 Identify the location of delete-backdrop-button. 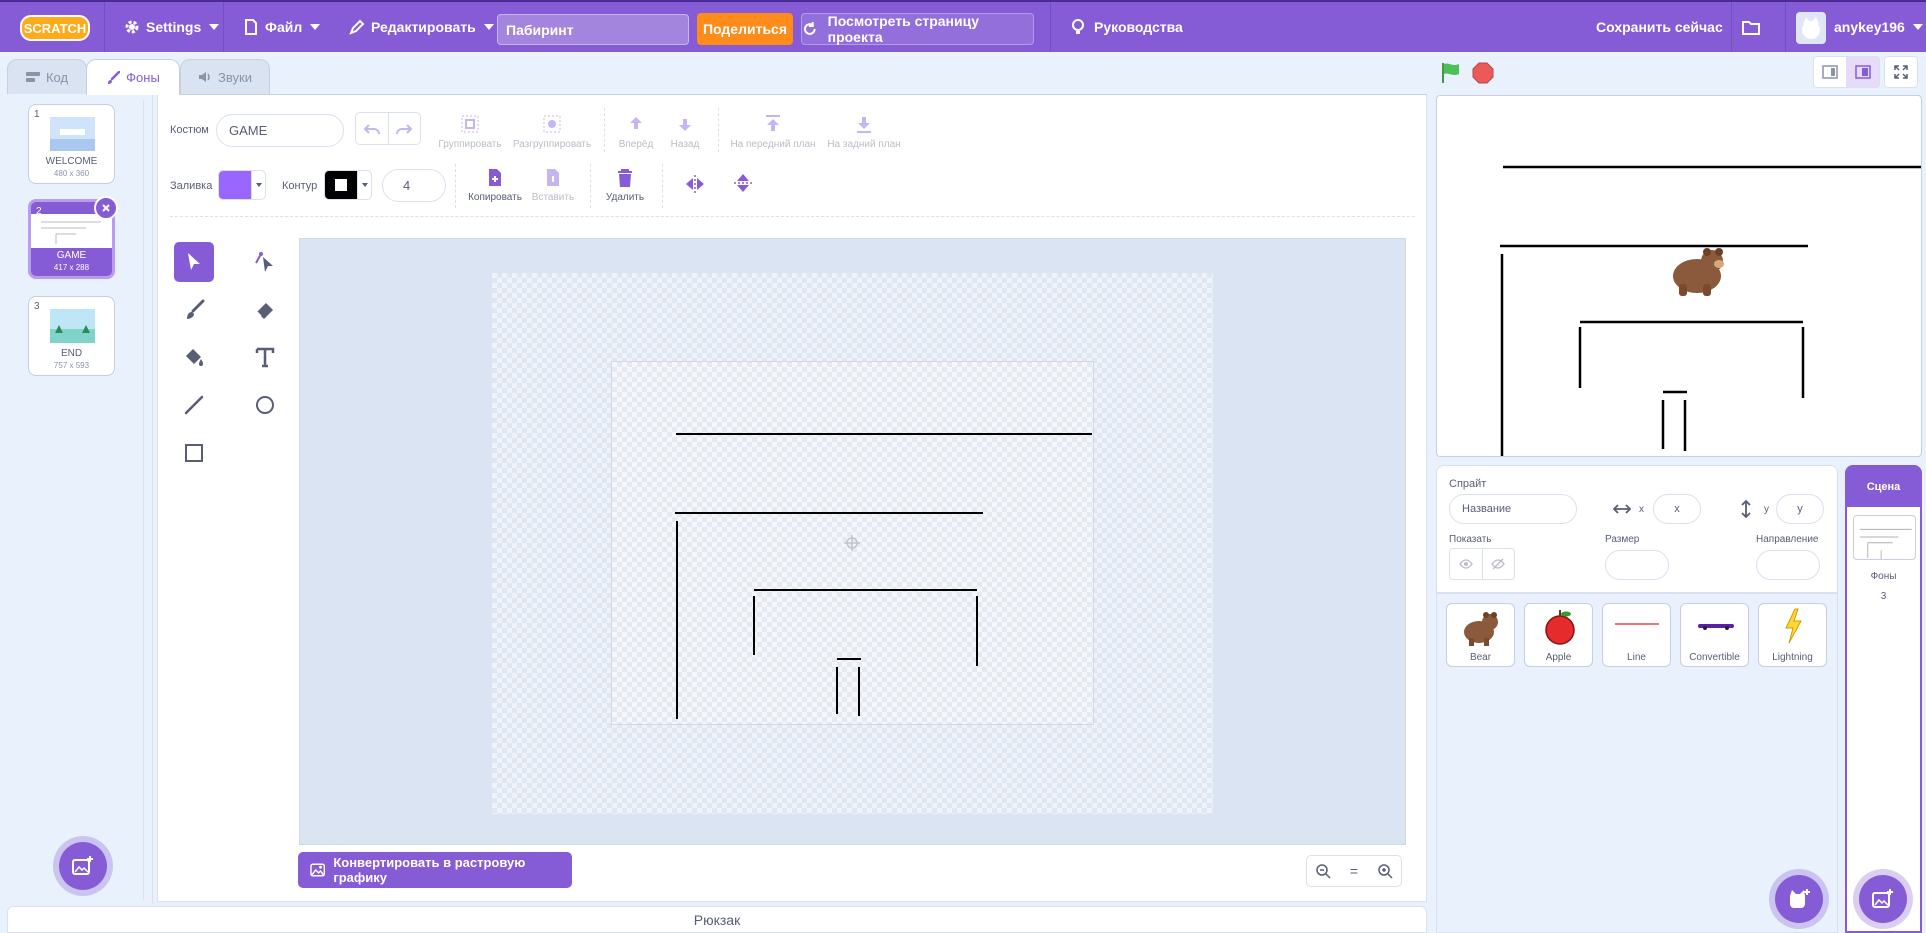
(106, 208).